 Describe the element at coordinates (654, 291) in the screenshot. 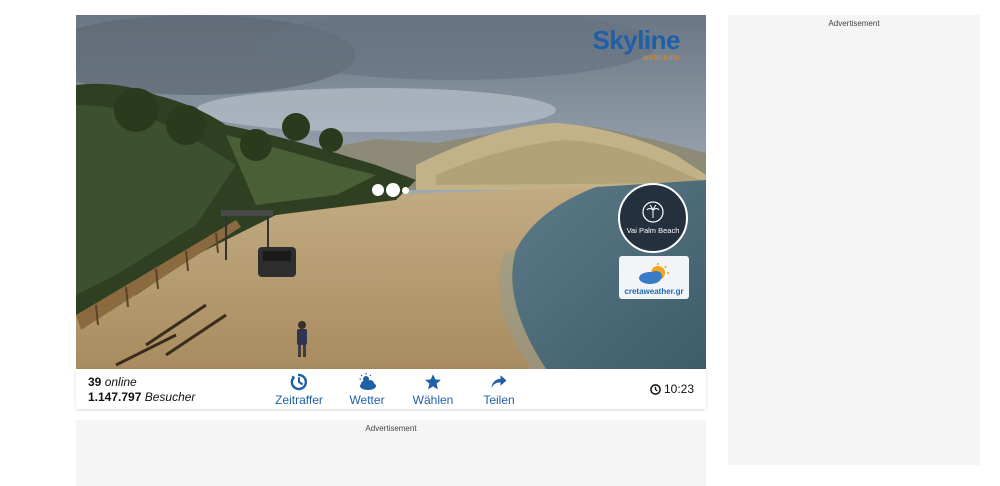

I see `partner-badge-label: cretaweather.gr` at that location.